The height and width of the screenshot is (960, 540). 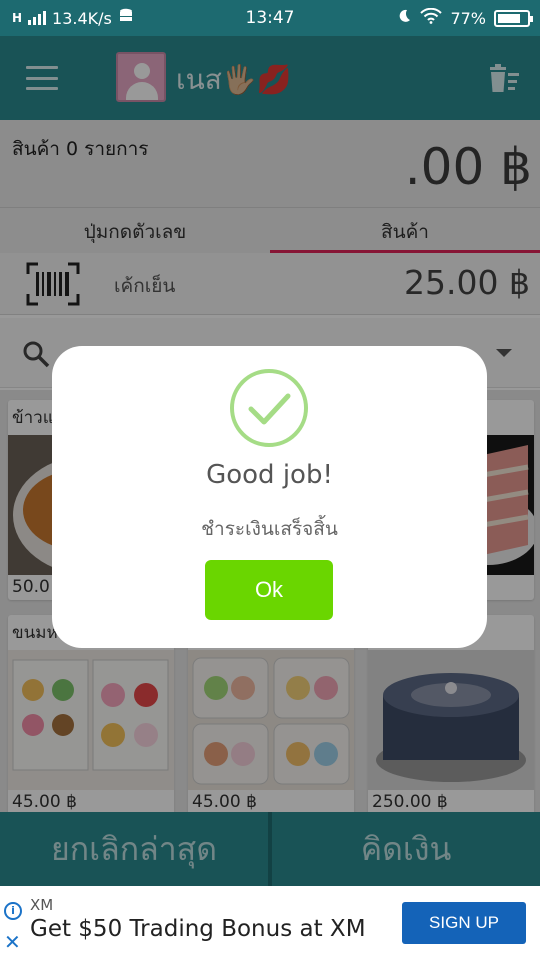 I want to click on dialog-message: ชำระเงินเสร็จสิ้น, so click(x=269, y=529).